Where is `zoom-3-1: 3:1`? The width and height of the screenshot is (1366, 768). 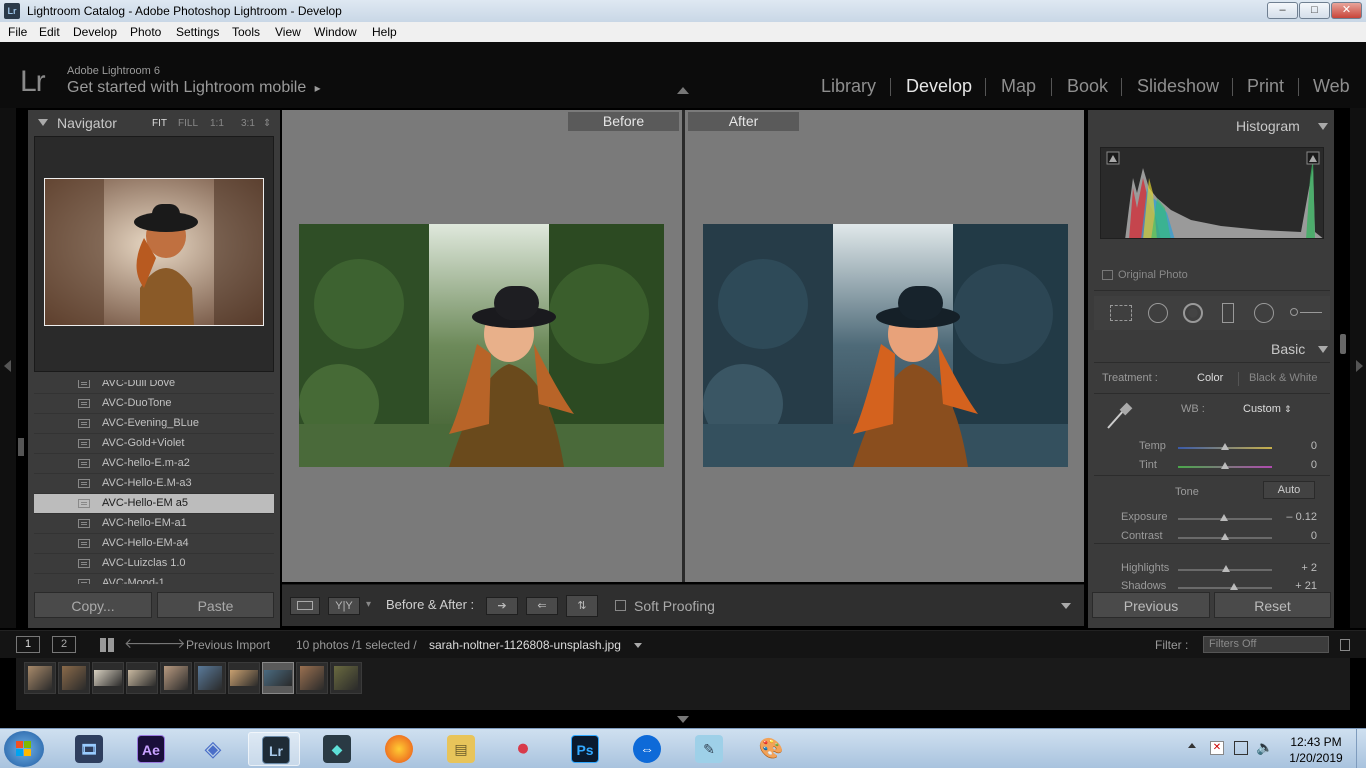 zoom-3-1: 3:1 is located at coordinates (248, 123).